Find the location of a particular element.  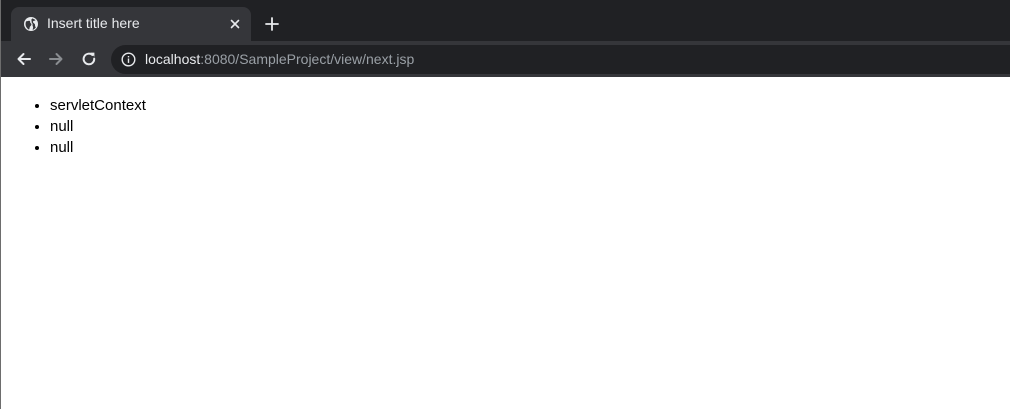

browser-tab: Insert title here is located at coordinates (131, 24).